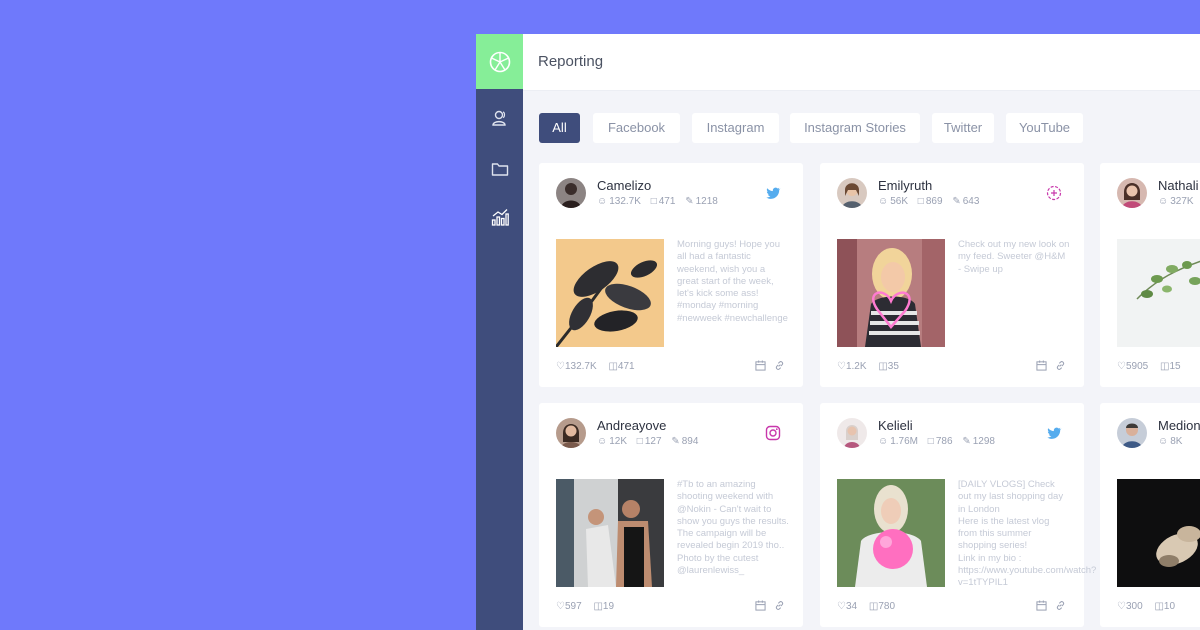  Describe the element at coordinates (899, 201) in the screenshot. I see `audience-count: 56K` at that location.